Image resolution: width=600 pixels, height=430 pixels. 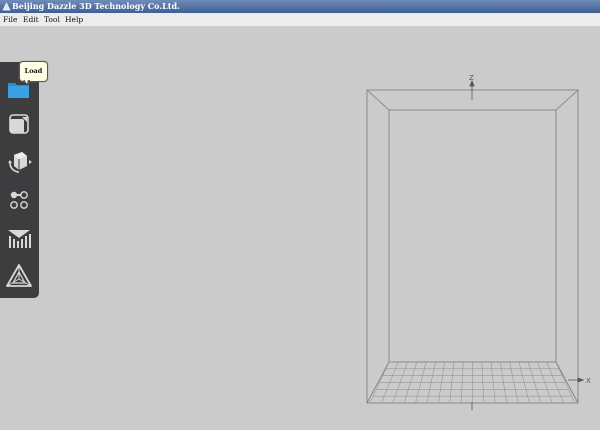 I want to click on copy-icon, so click(x=19, y=200).